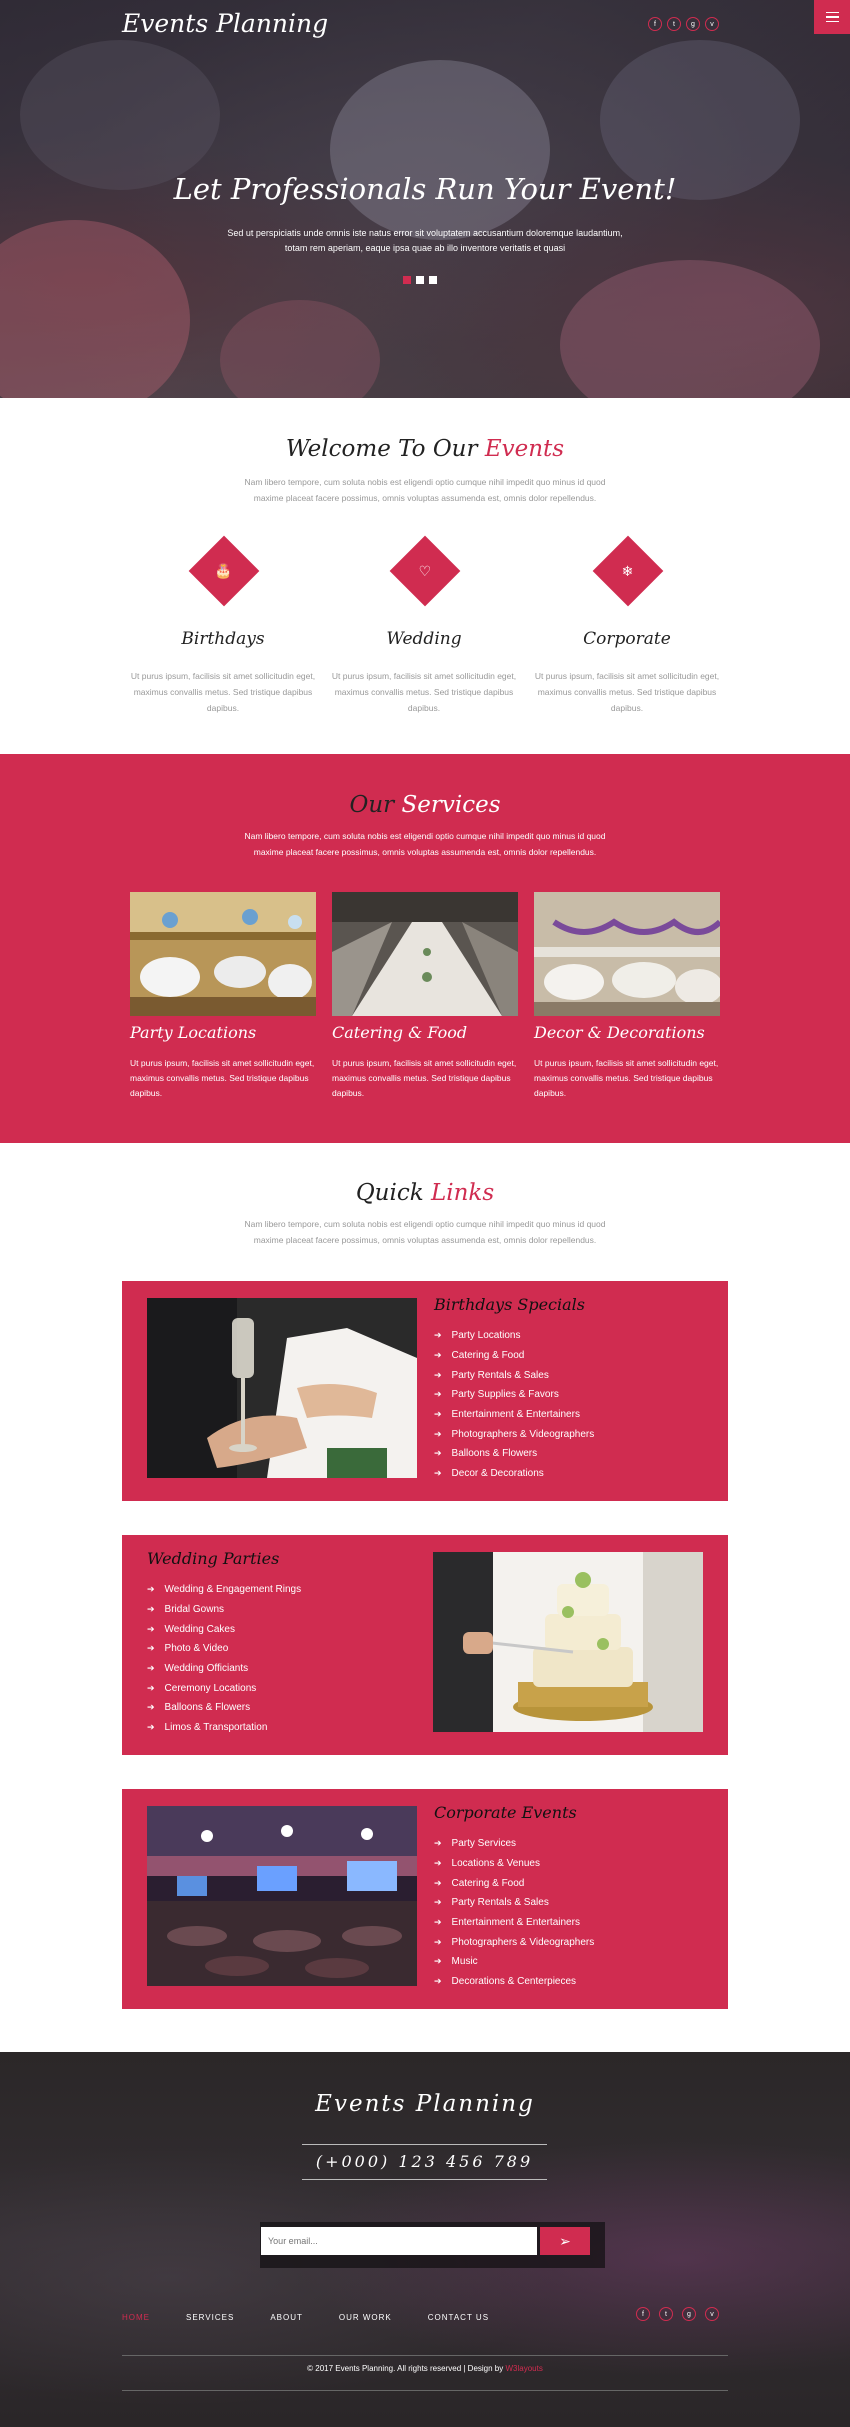 The image size is (850, 2427). What do you see at coordinates (286, 2317) in the screenshot?
I see `footer-nav-about: ABOUT` at bounding box center [286, 2317].